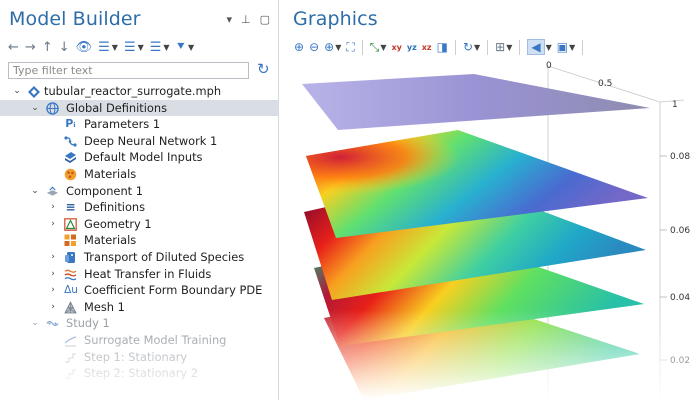 This screenshot has height=400, width=700. I want to click on canvas-fade, so click(492, 355).